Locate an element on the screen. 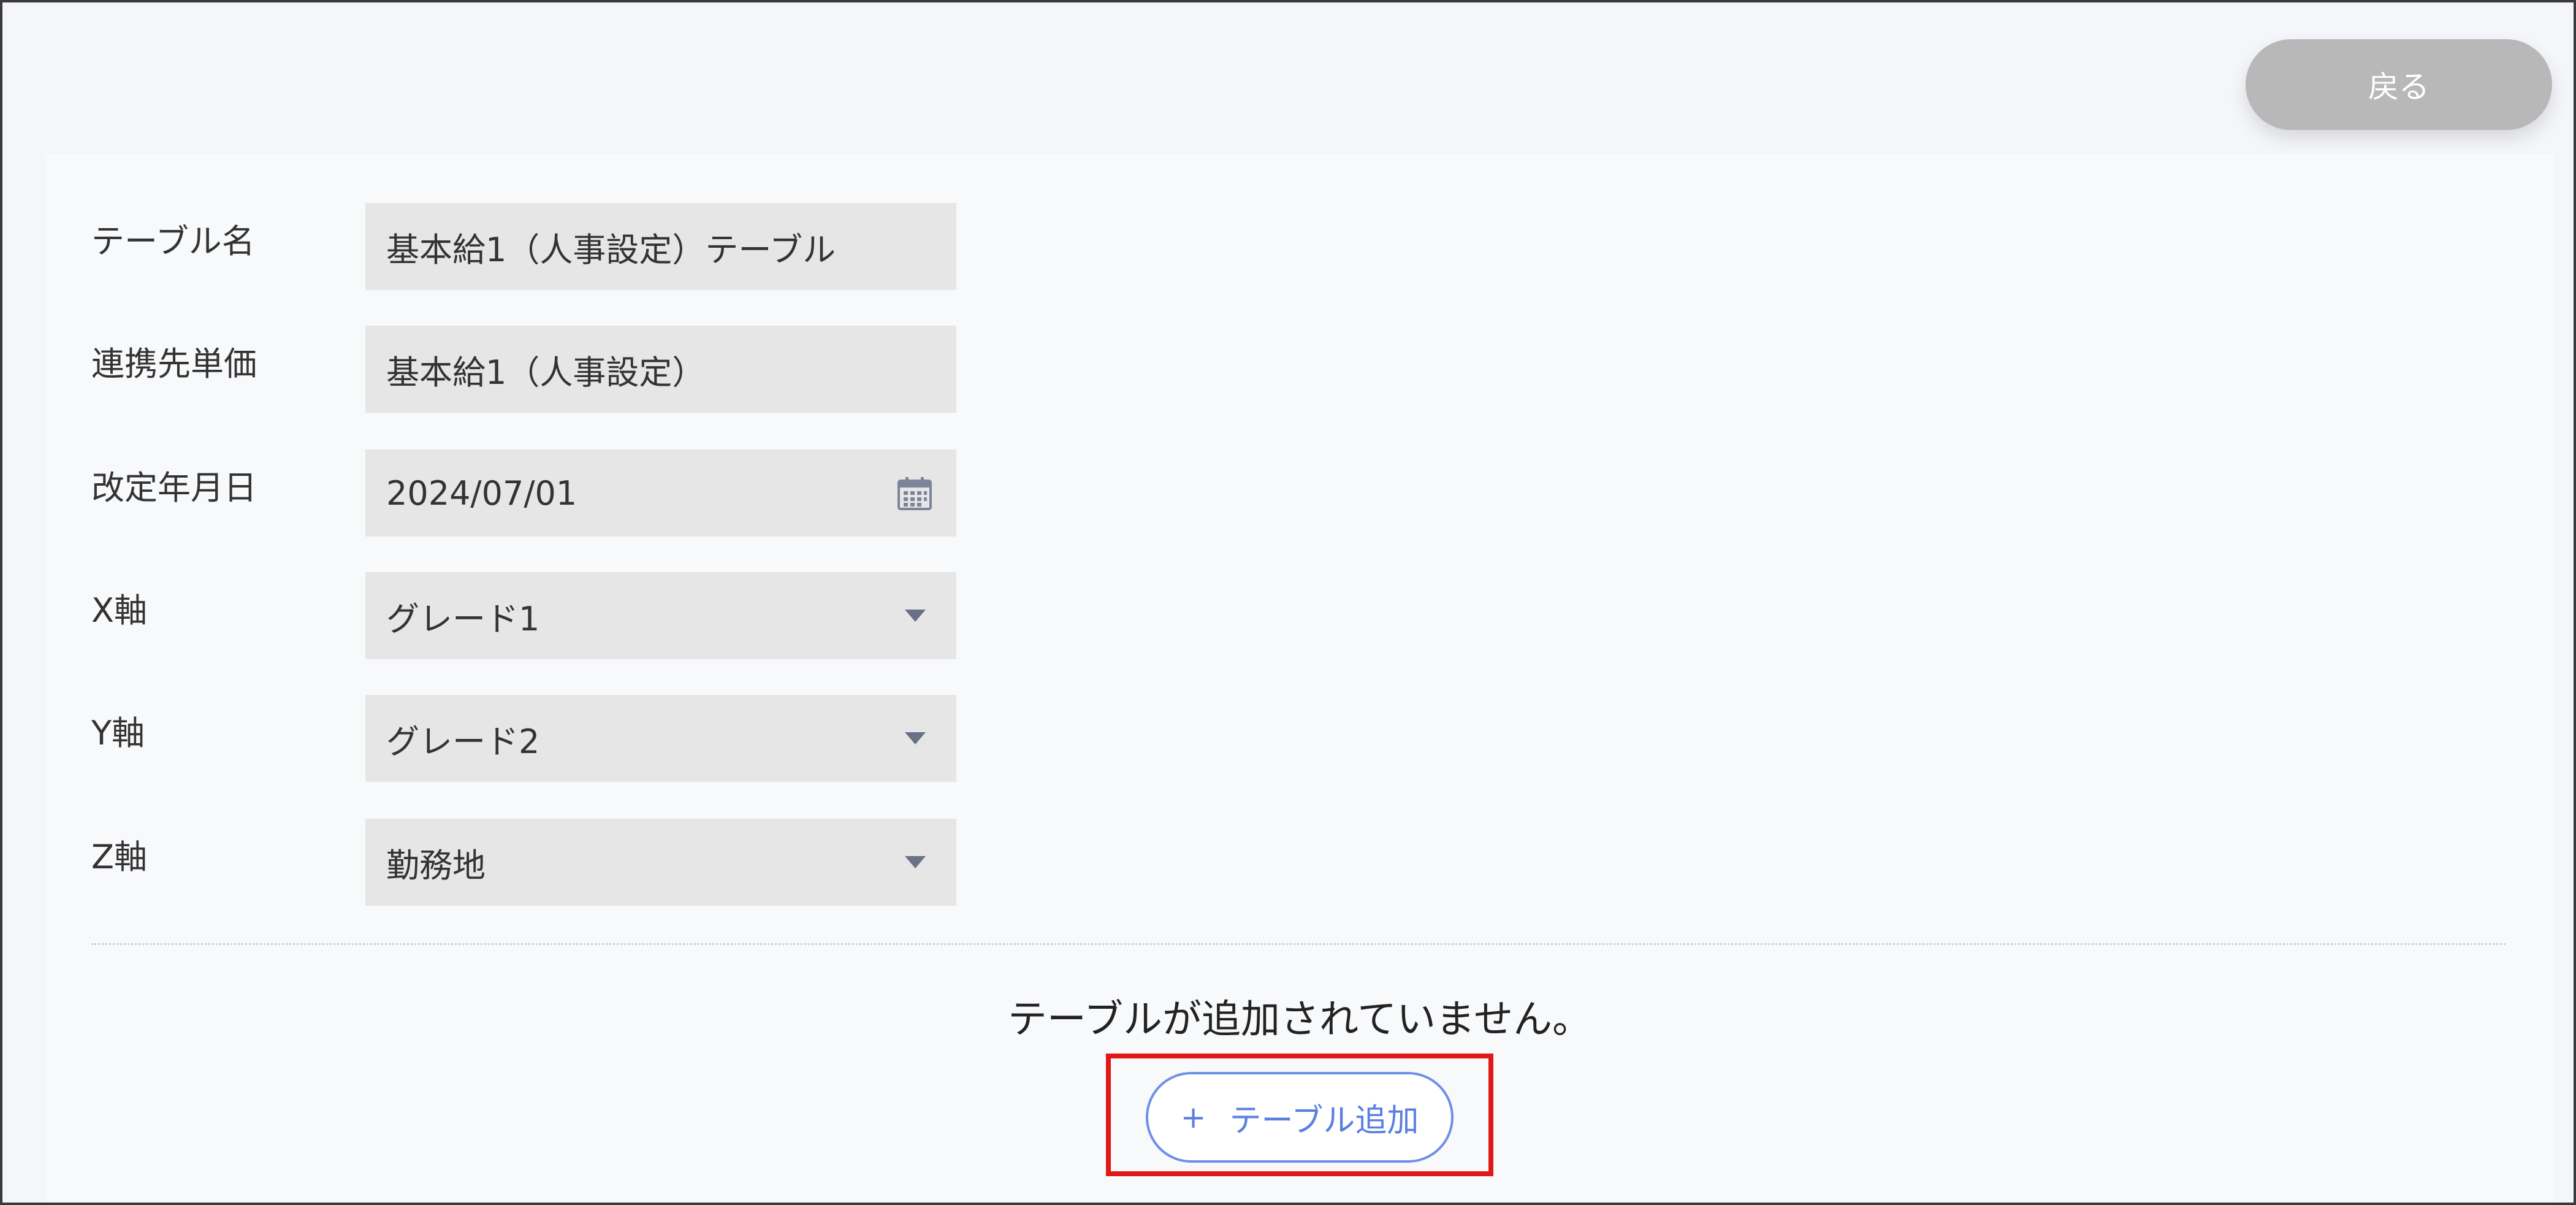  linked-unit-price-field: 基本給1（人事設定） is located at coordinates (660, 369).